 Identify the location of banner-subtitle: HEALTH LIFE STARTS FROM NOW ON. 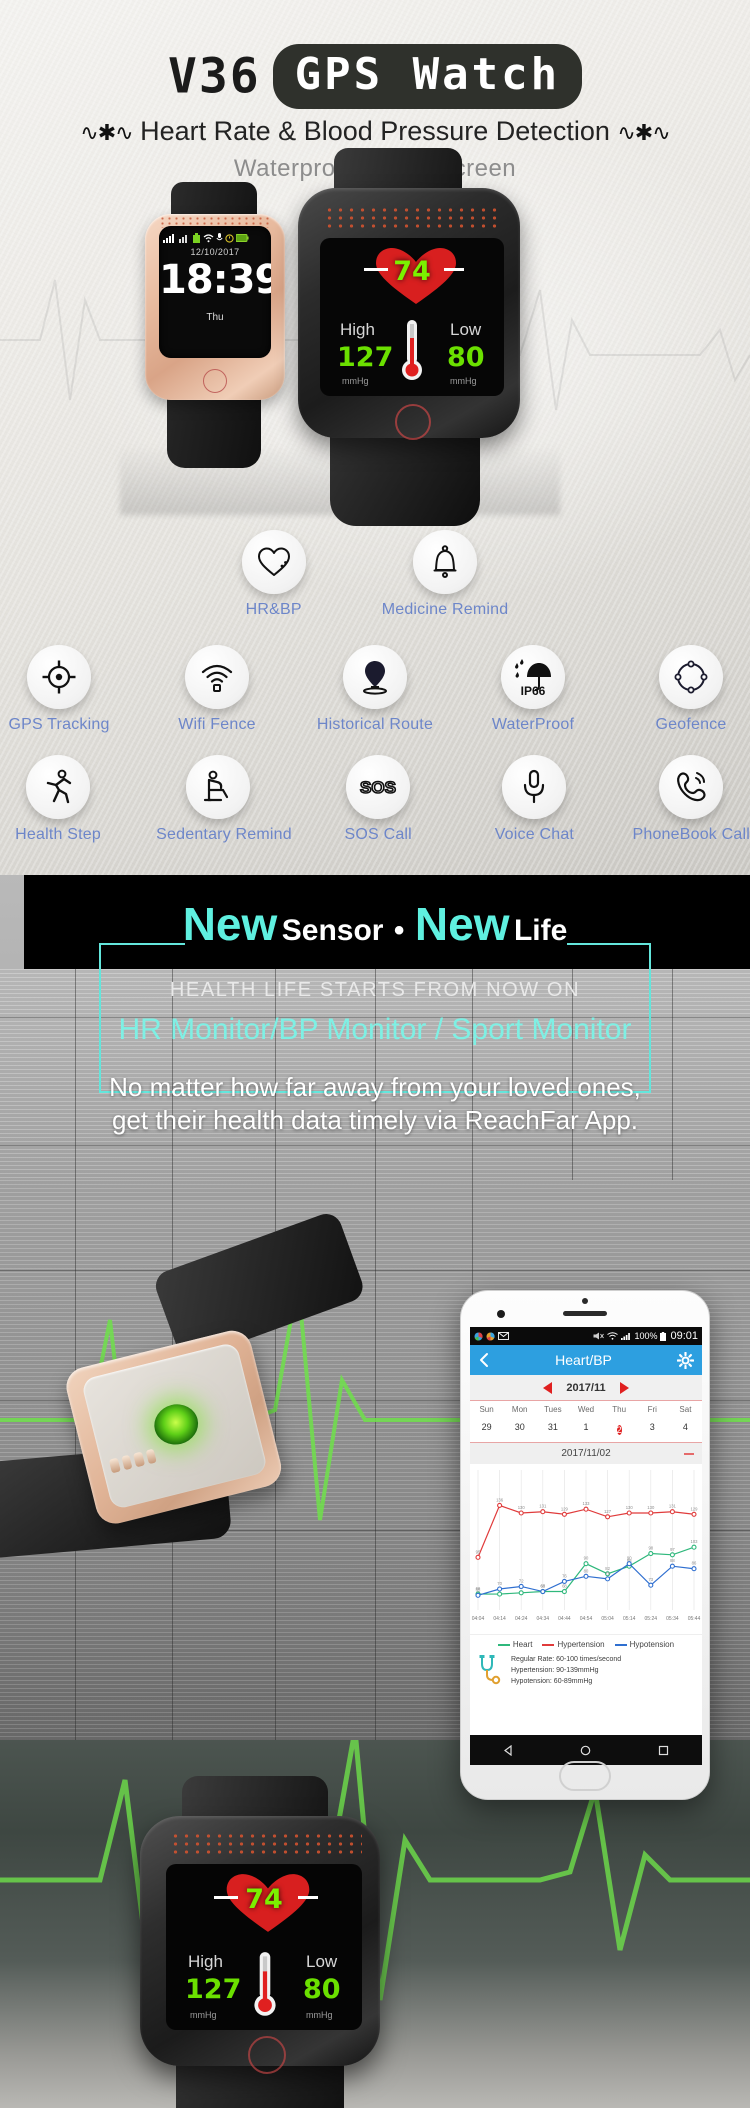
(375, 990).